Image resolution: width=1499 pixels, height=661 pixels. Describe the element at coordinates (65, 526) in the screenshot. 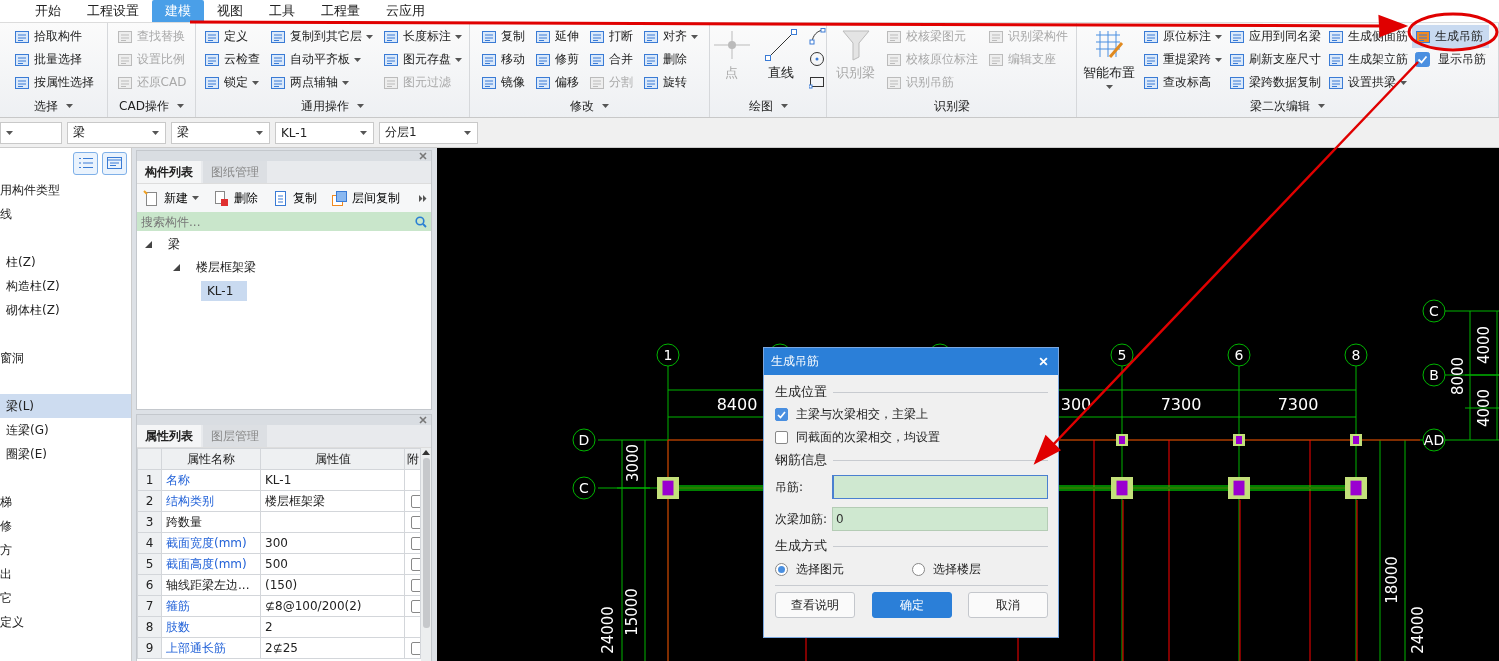

I see `tree-item: 修` at that location.